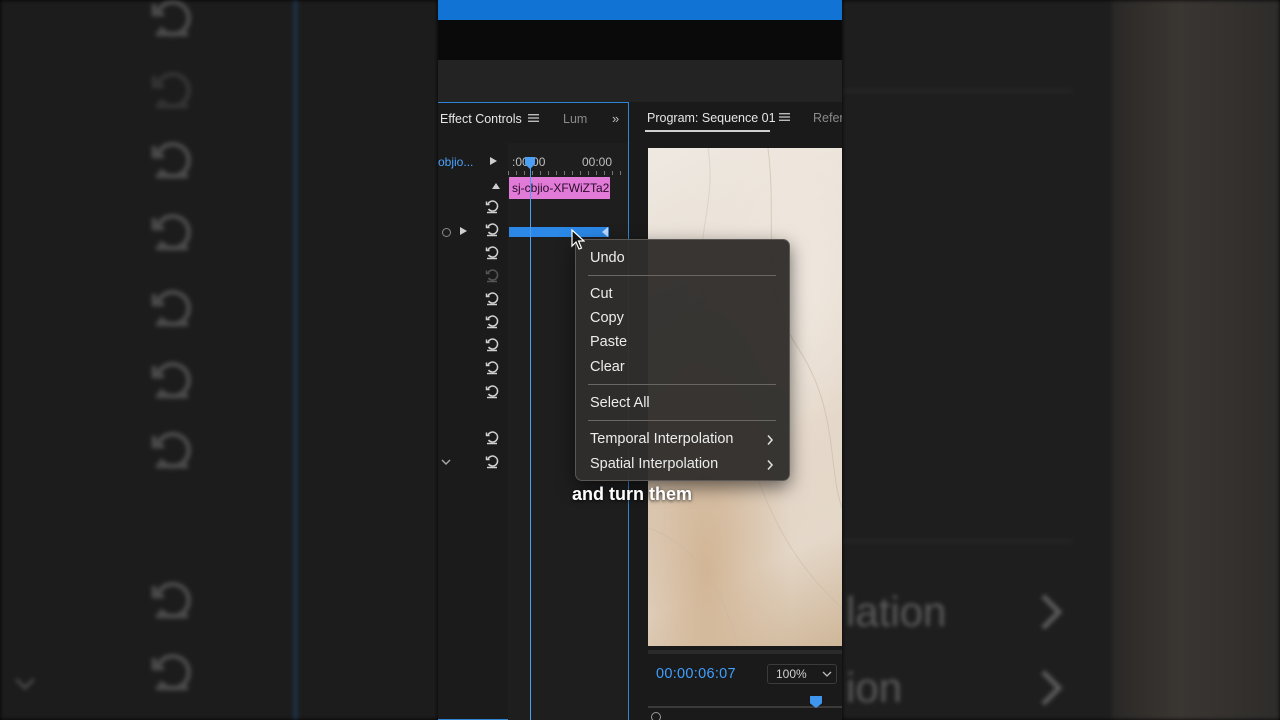 This screenshot has width=1280, height=720. Describe the element at coordinates (568, 173) in the screenshot. I see `timeline-ruler` at that location.